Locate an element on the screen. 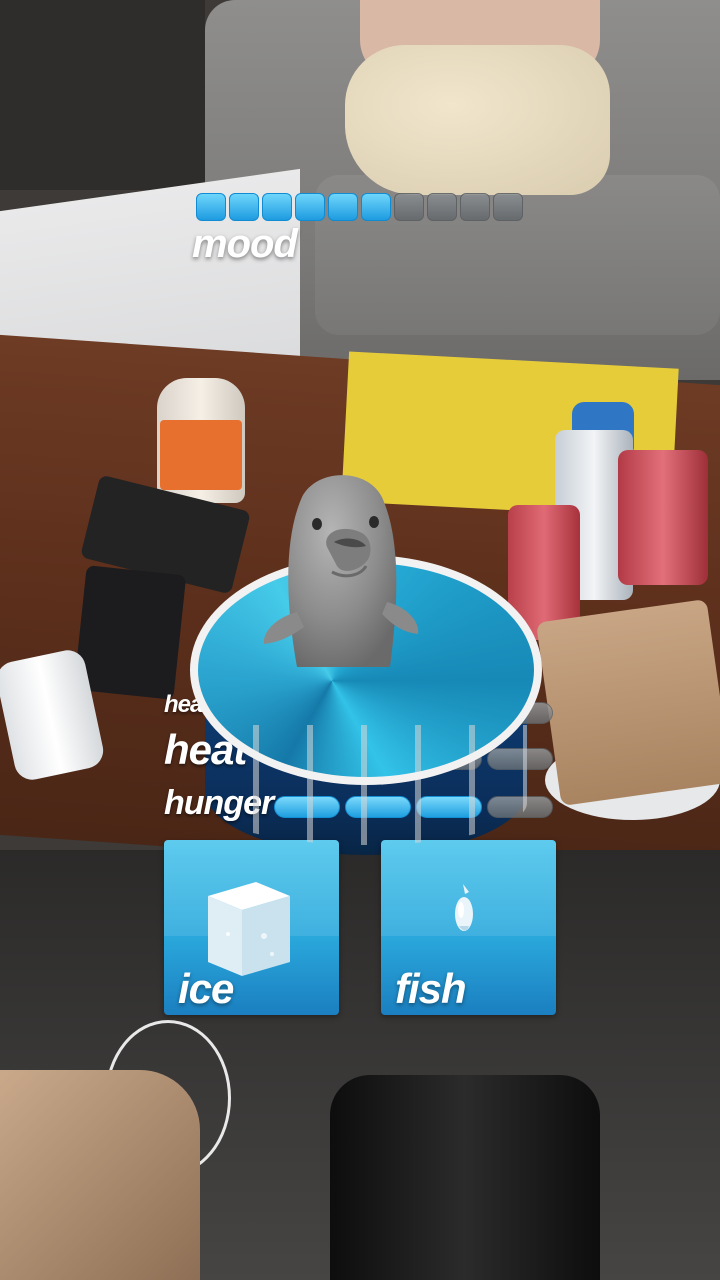 The image size is (720, 1280). pillow is located at coordinates (477, 120).